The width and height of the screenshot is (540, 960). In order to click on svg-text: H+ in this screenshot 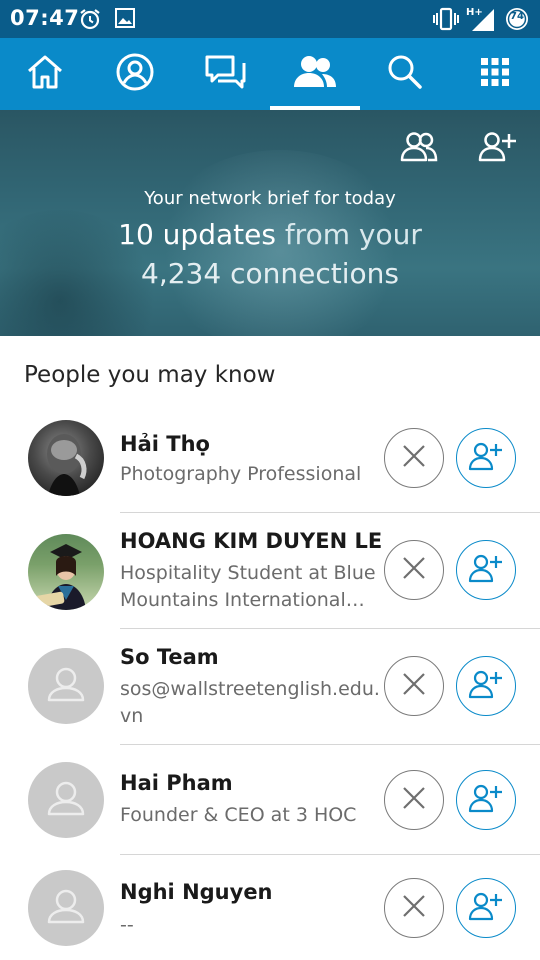, I will do `click(474, 12)`.